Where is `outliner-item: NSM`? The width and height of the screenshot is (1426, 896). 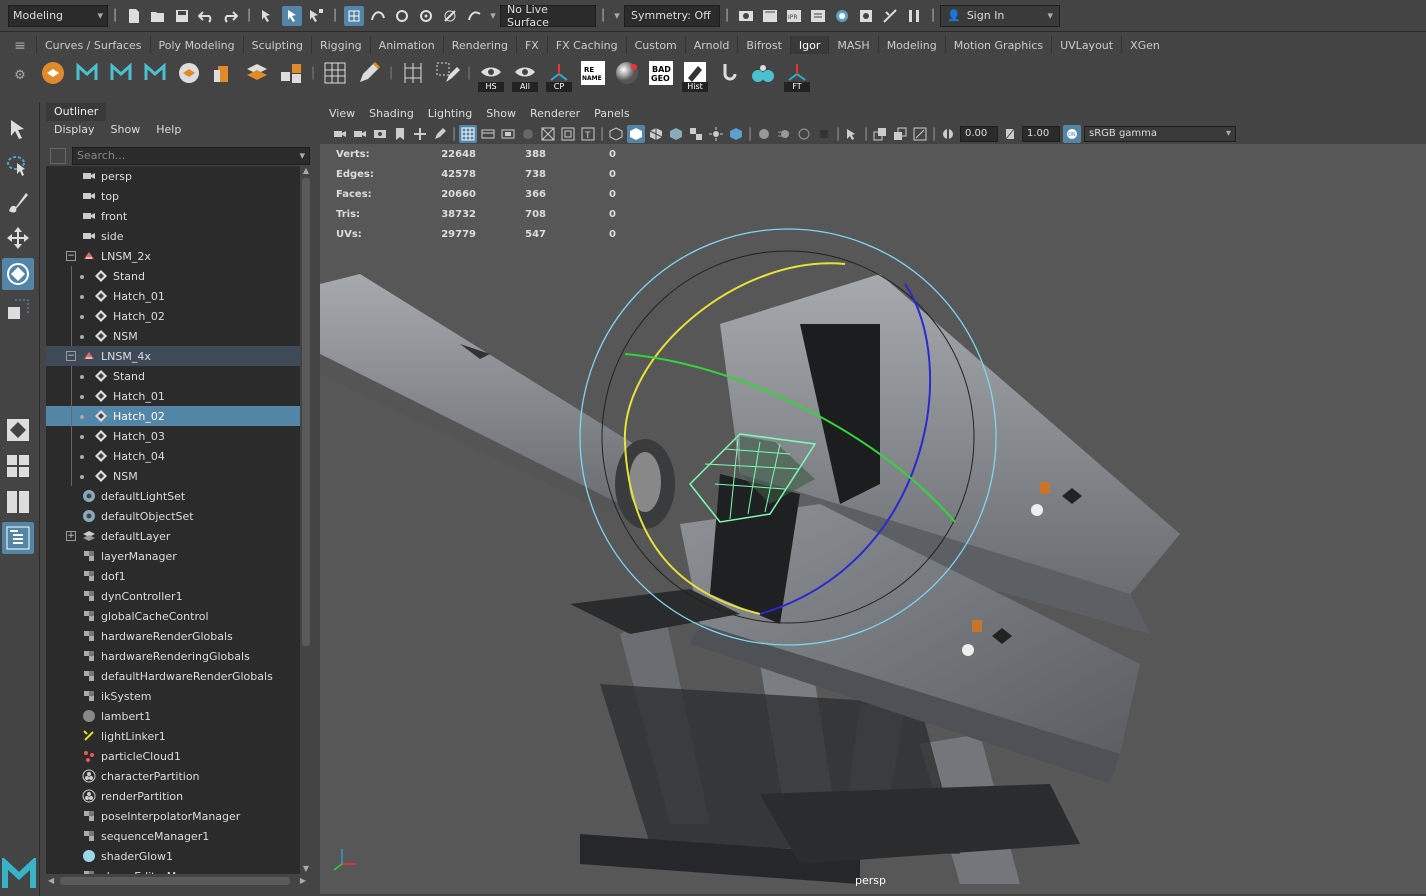 outliner-item: NSM is located at coordinates (173, 476).